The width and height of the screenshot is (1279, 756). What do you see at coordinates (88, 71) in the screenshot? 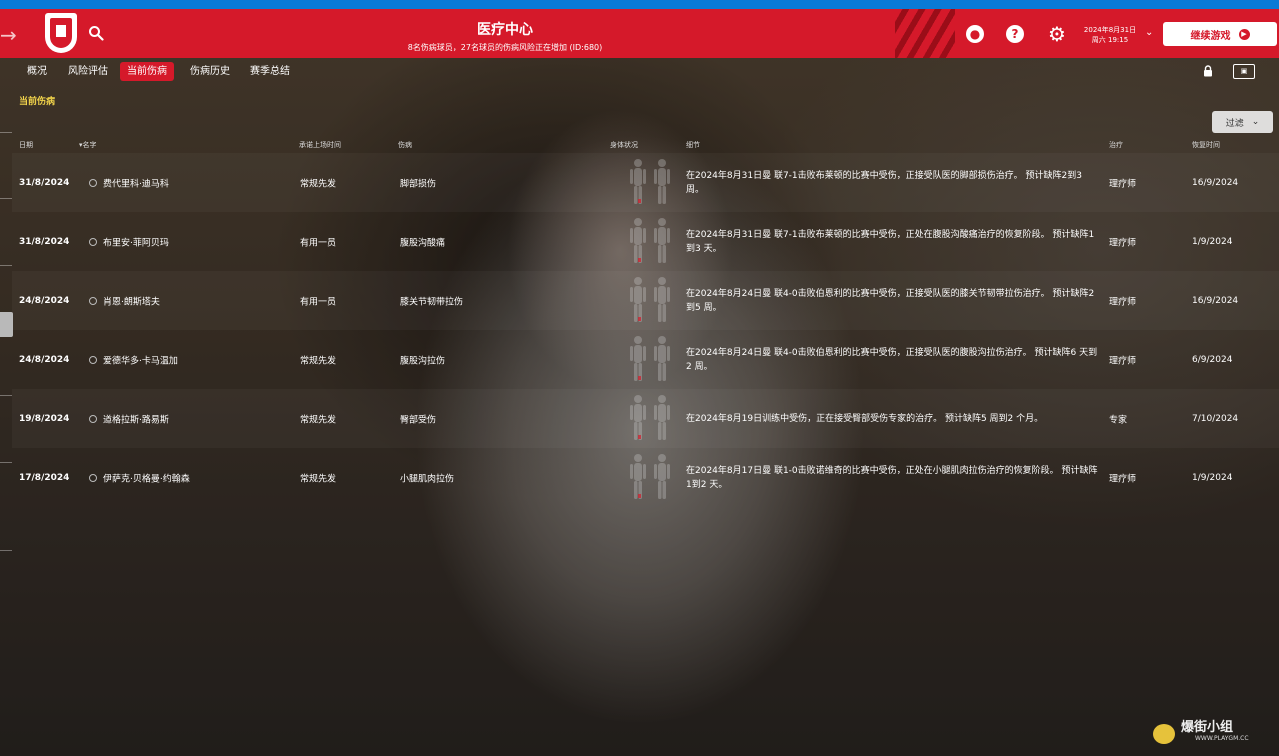
I see `tab-risk-assessment: 风险评估` at bounding box center [88, 71].